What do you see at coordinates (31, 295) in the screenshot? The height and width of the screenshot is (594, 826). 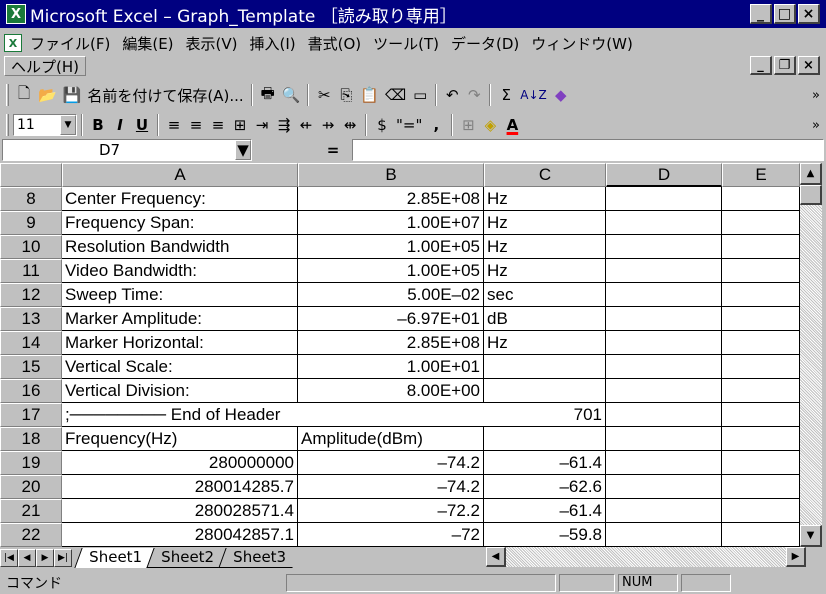 I see `row-header: 12` at bounding box center [31, 295].